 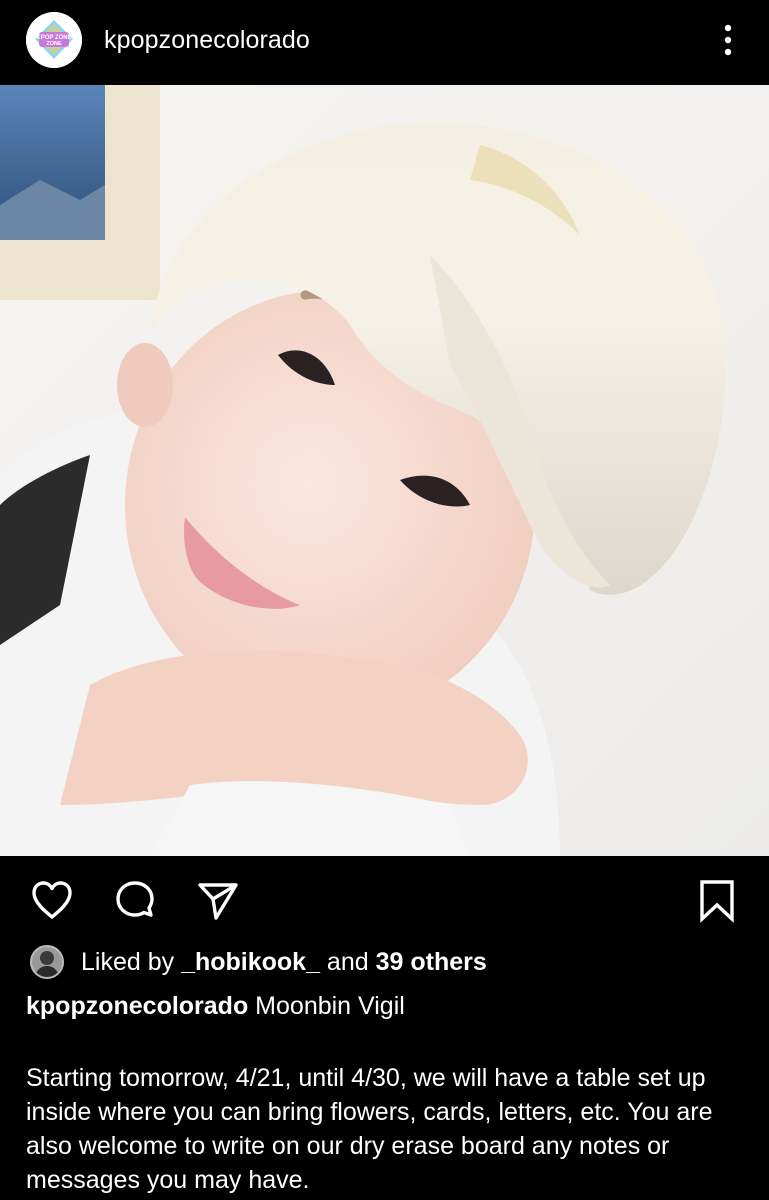 I want to click on post-header: KPOP ZONE ZONE kpopzonecolorado, so click(x=384, y=42).